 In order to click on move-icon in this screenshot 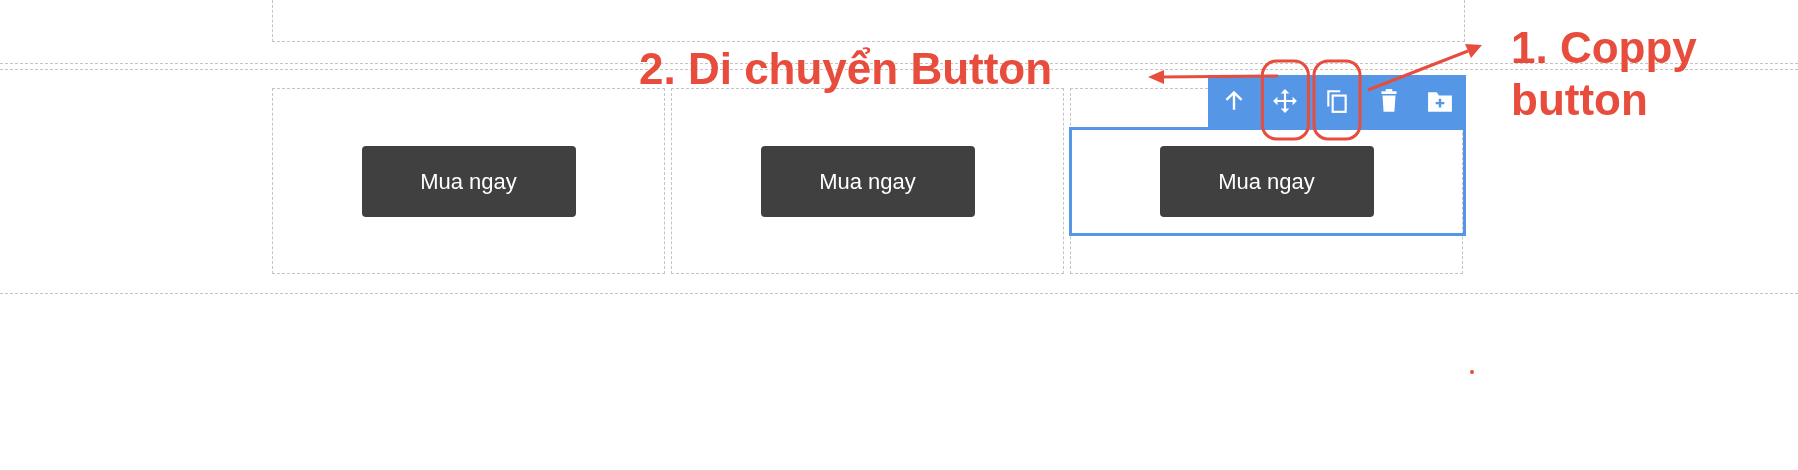, I will do `click(1285, 101)`.